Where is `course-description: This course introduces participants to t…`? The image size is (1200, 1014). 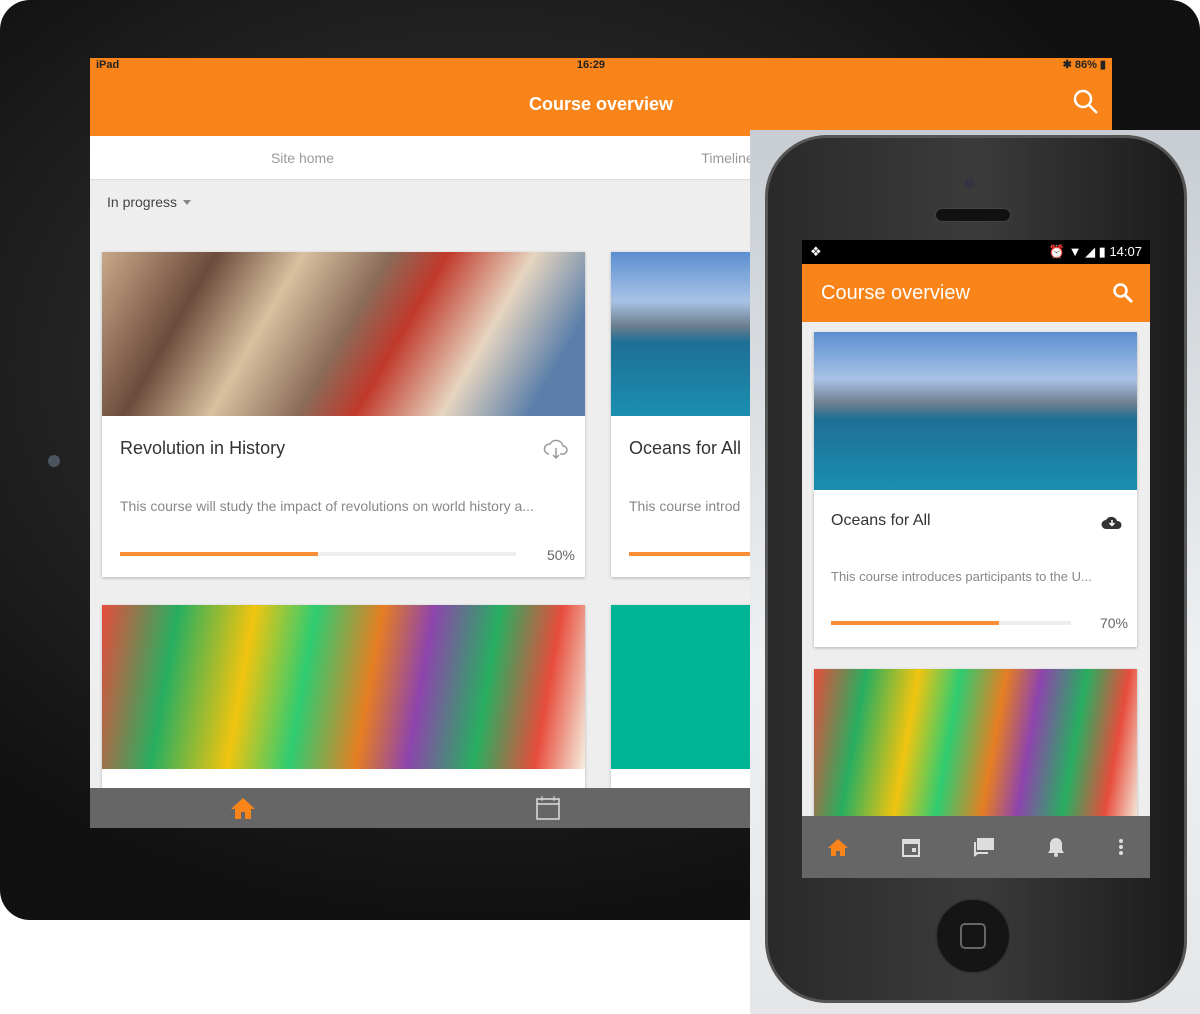 course-description: This course introduces participants to t… is located at coordinates (961, 576).